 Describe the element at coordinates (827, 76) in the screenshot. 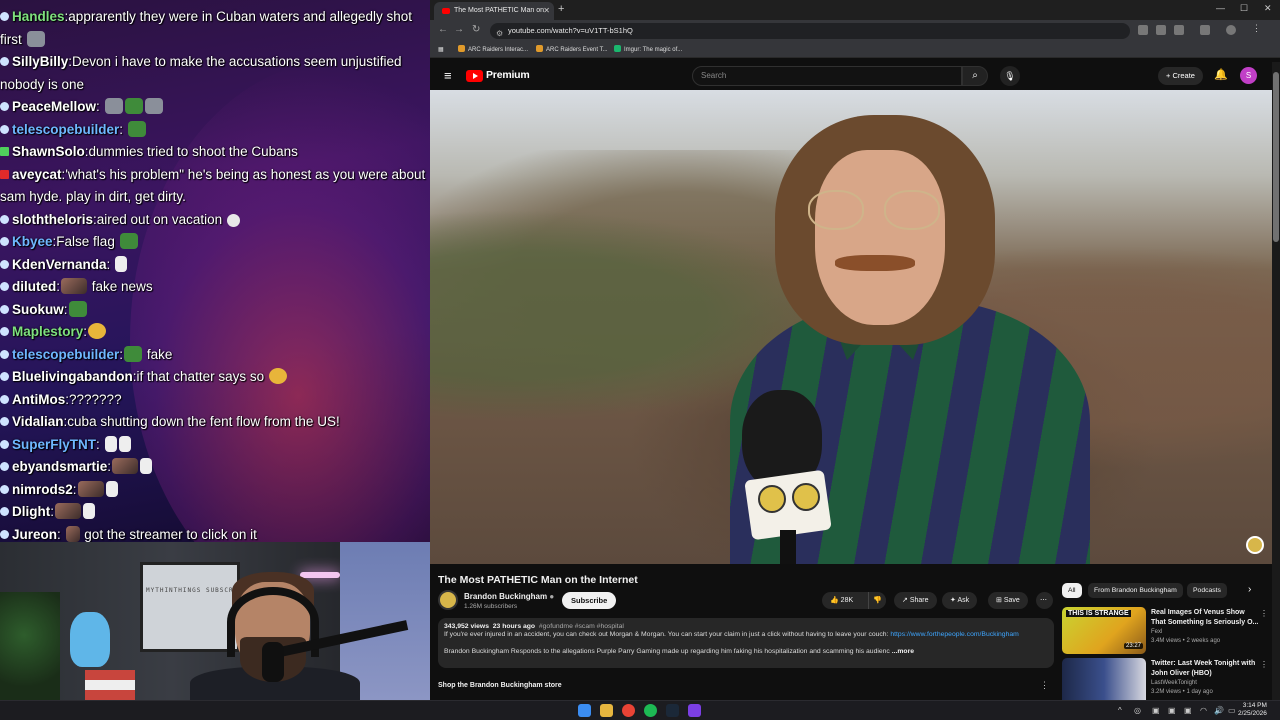

I see `search-input: Search` at that location.